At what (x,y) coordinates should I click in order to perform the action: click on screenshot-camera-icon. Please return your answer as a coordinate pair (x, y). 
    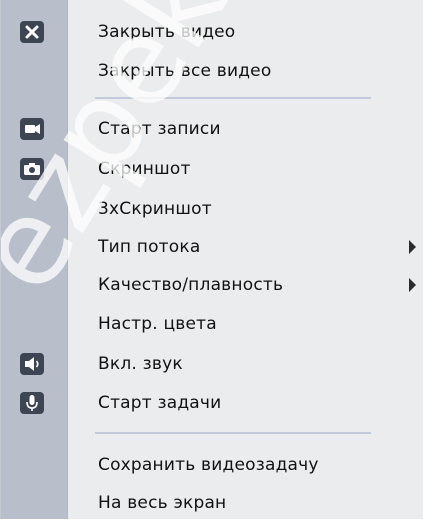
    Looking at the image, I should click on (32, 169).